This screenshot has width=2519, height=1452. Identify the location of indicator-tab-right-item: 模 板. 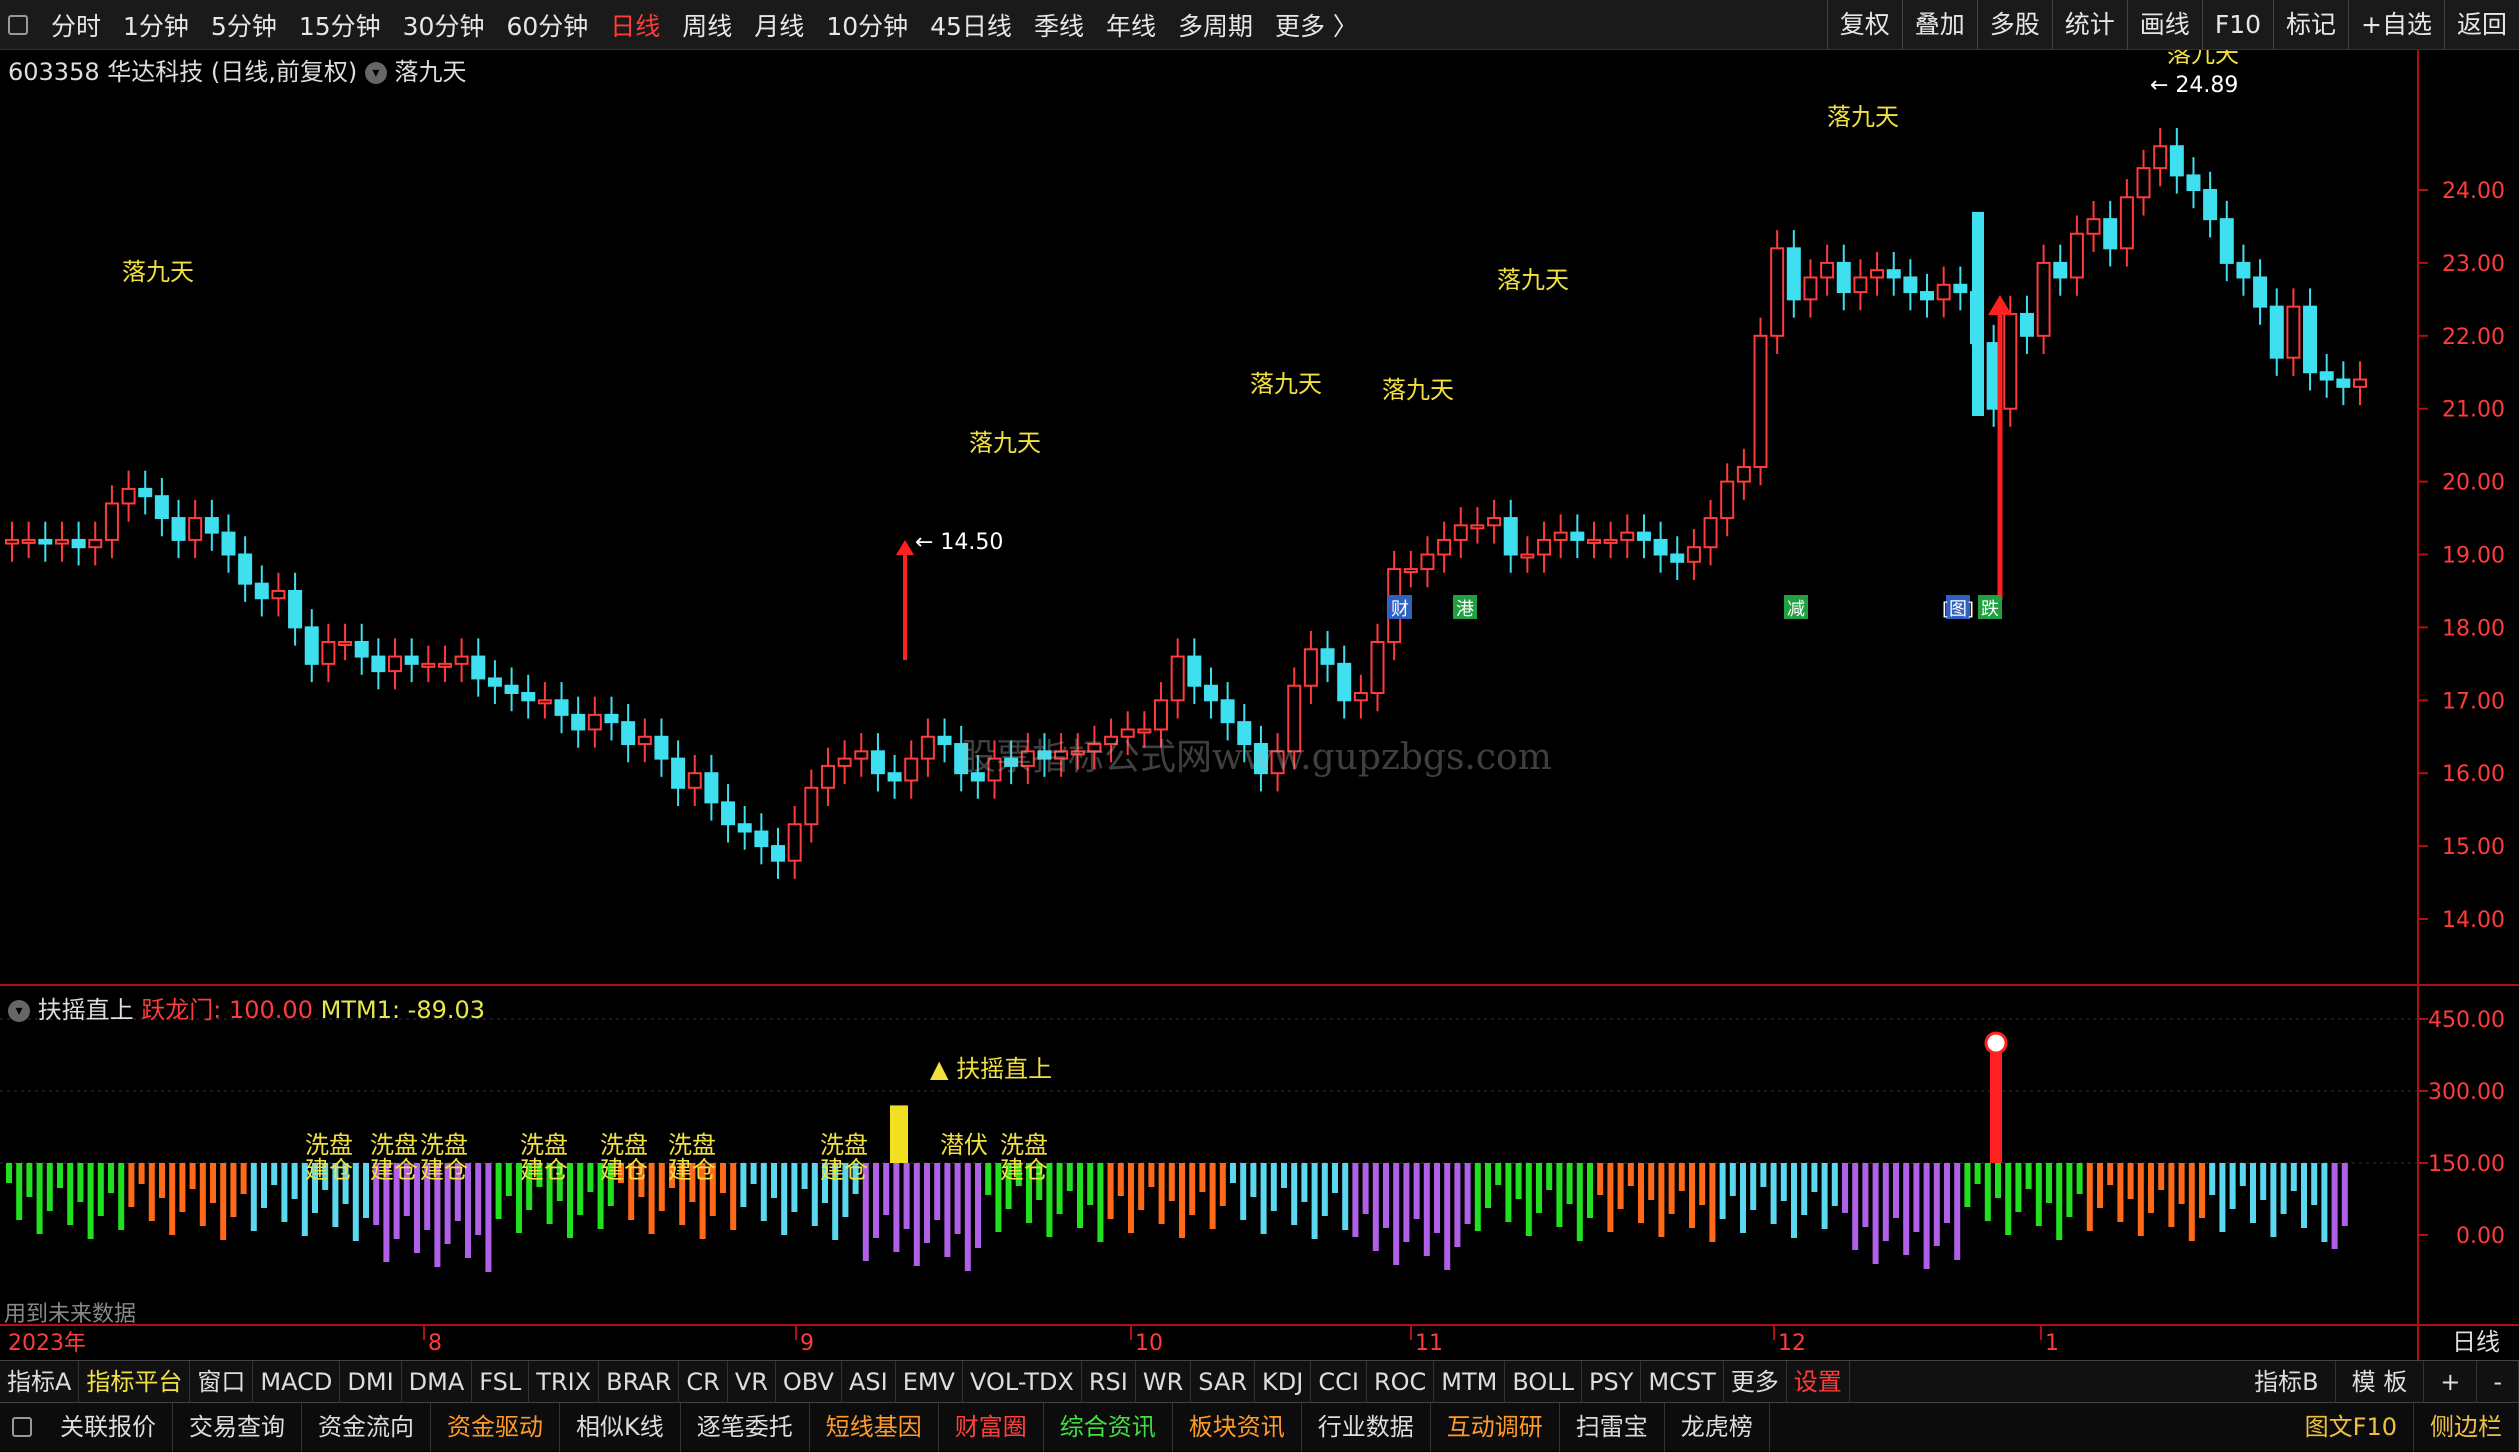
(2380, 1382).